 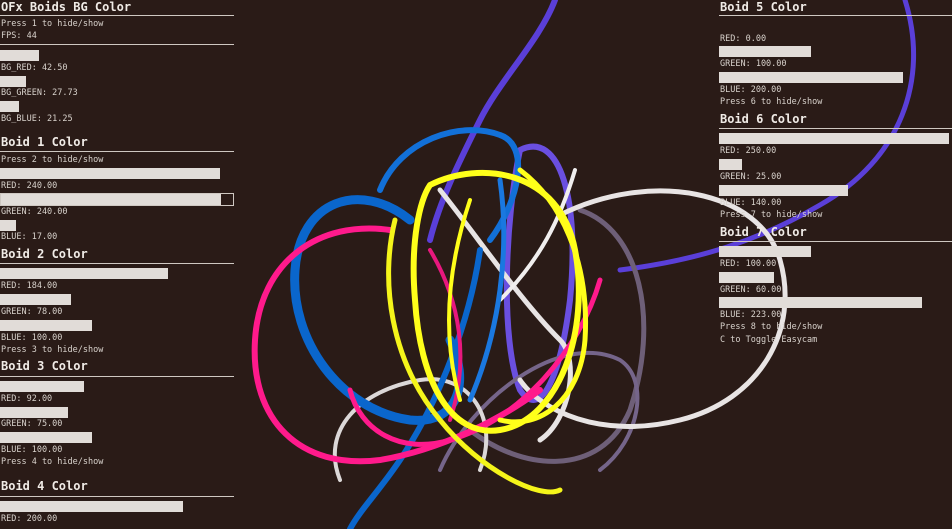 I want to click on boid3-blue-label: BLUE: 100.00, so click(x=32, y=450).